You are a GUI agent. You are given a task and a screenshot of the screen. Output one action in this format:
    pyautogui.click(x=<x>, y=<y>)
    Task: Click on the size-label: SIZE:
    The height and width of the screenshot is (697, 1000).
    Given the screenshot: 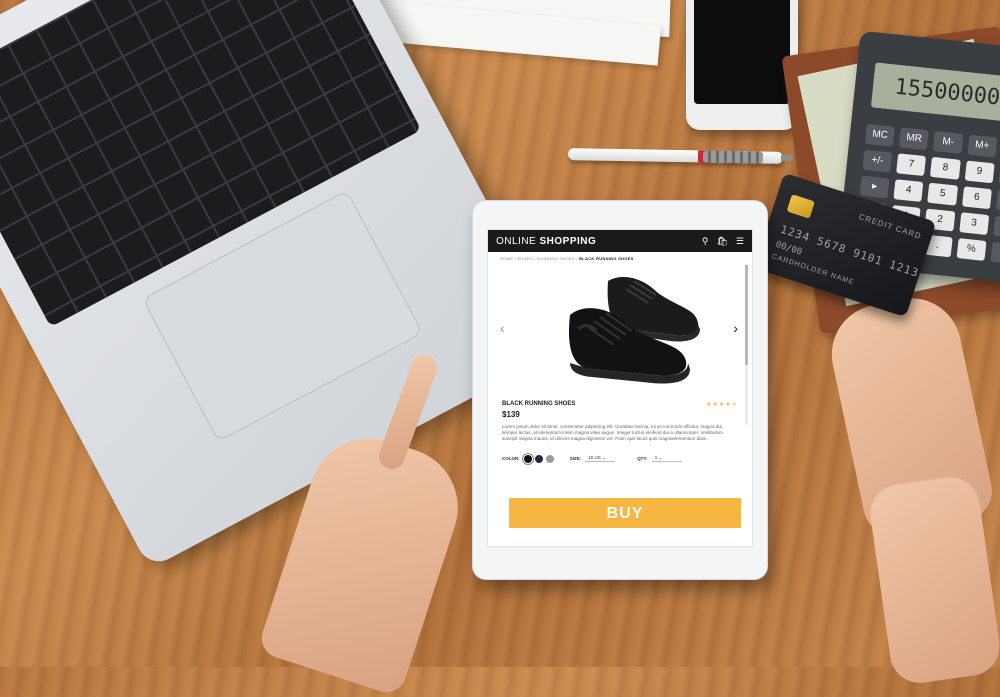 What is the action you would take?
    pyautogui.click(x=575, y=459)
    